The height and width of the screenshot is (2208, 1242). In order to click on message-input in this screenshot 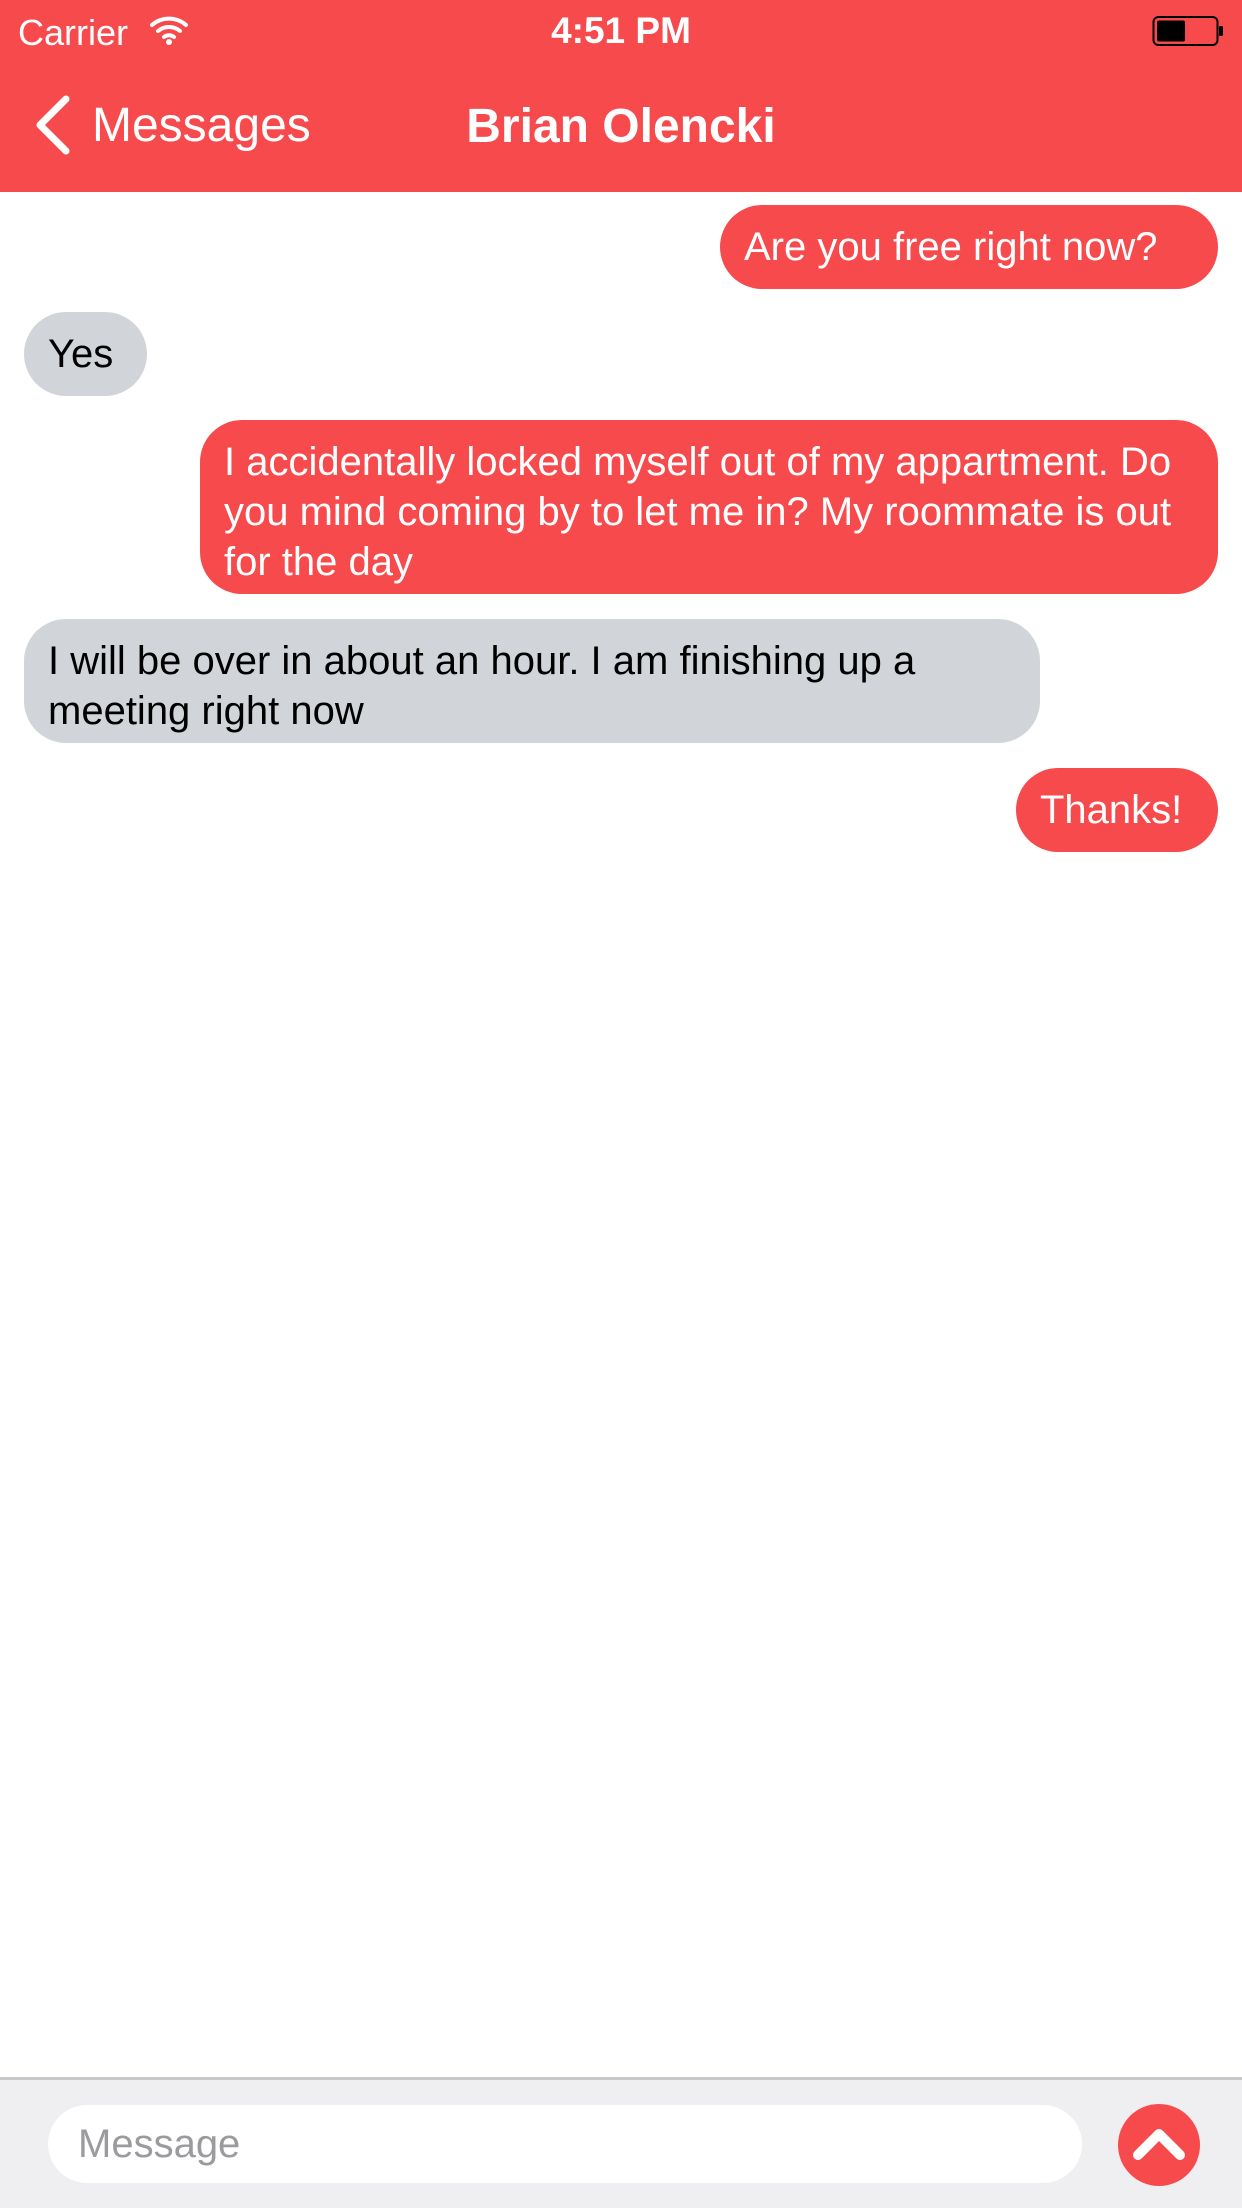, I will do `click(565, 2144)`.